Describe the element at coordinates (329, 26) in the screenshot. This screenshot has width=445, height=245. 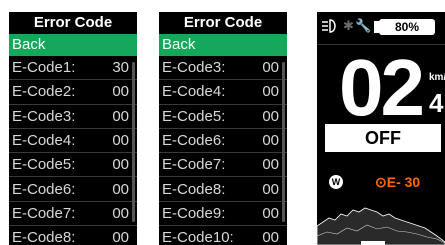
I see `headlight-icon` at that location.